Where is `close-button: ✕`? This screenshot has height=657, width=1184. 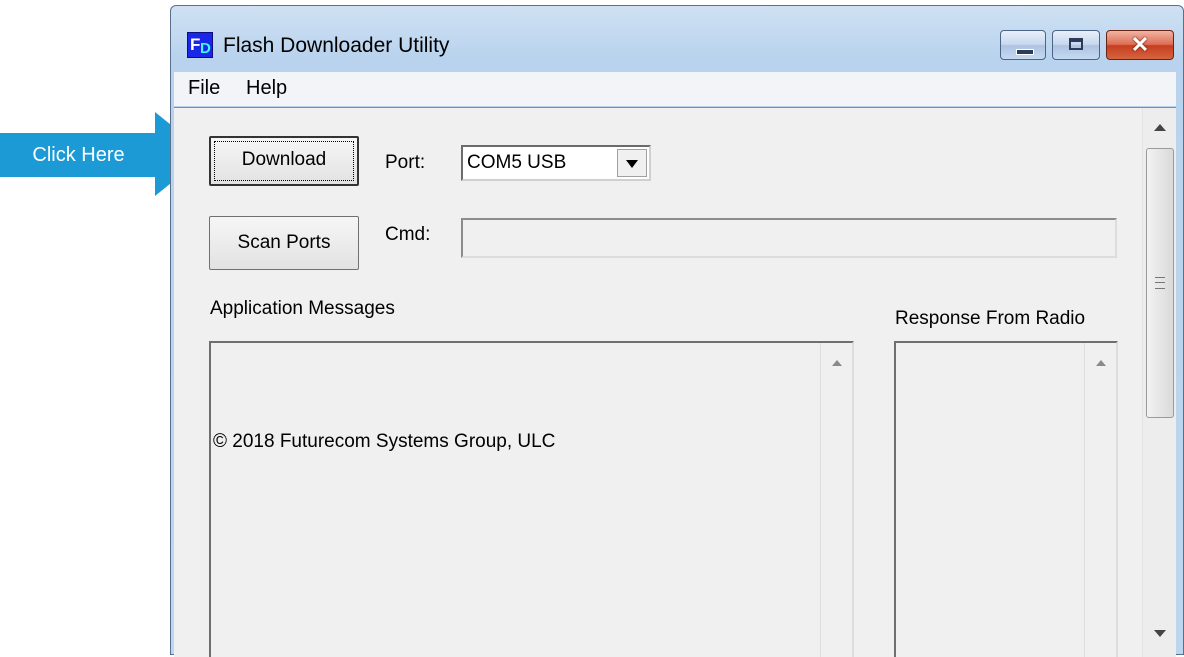
close-button: ✕ is located at coordinates (1140, 45).